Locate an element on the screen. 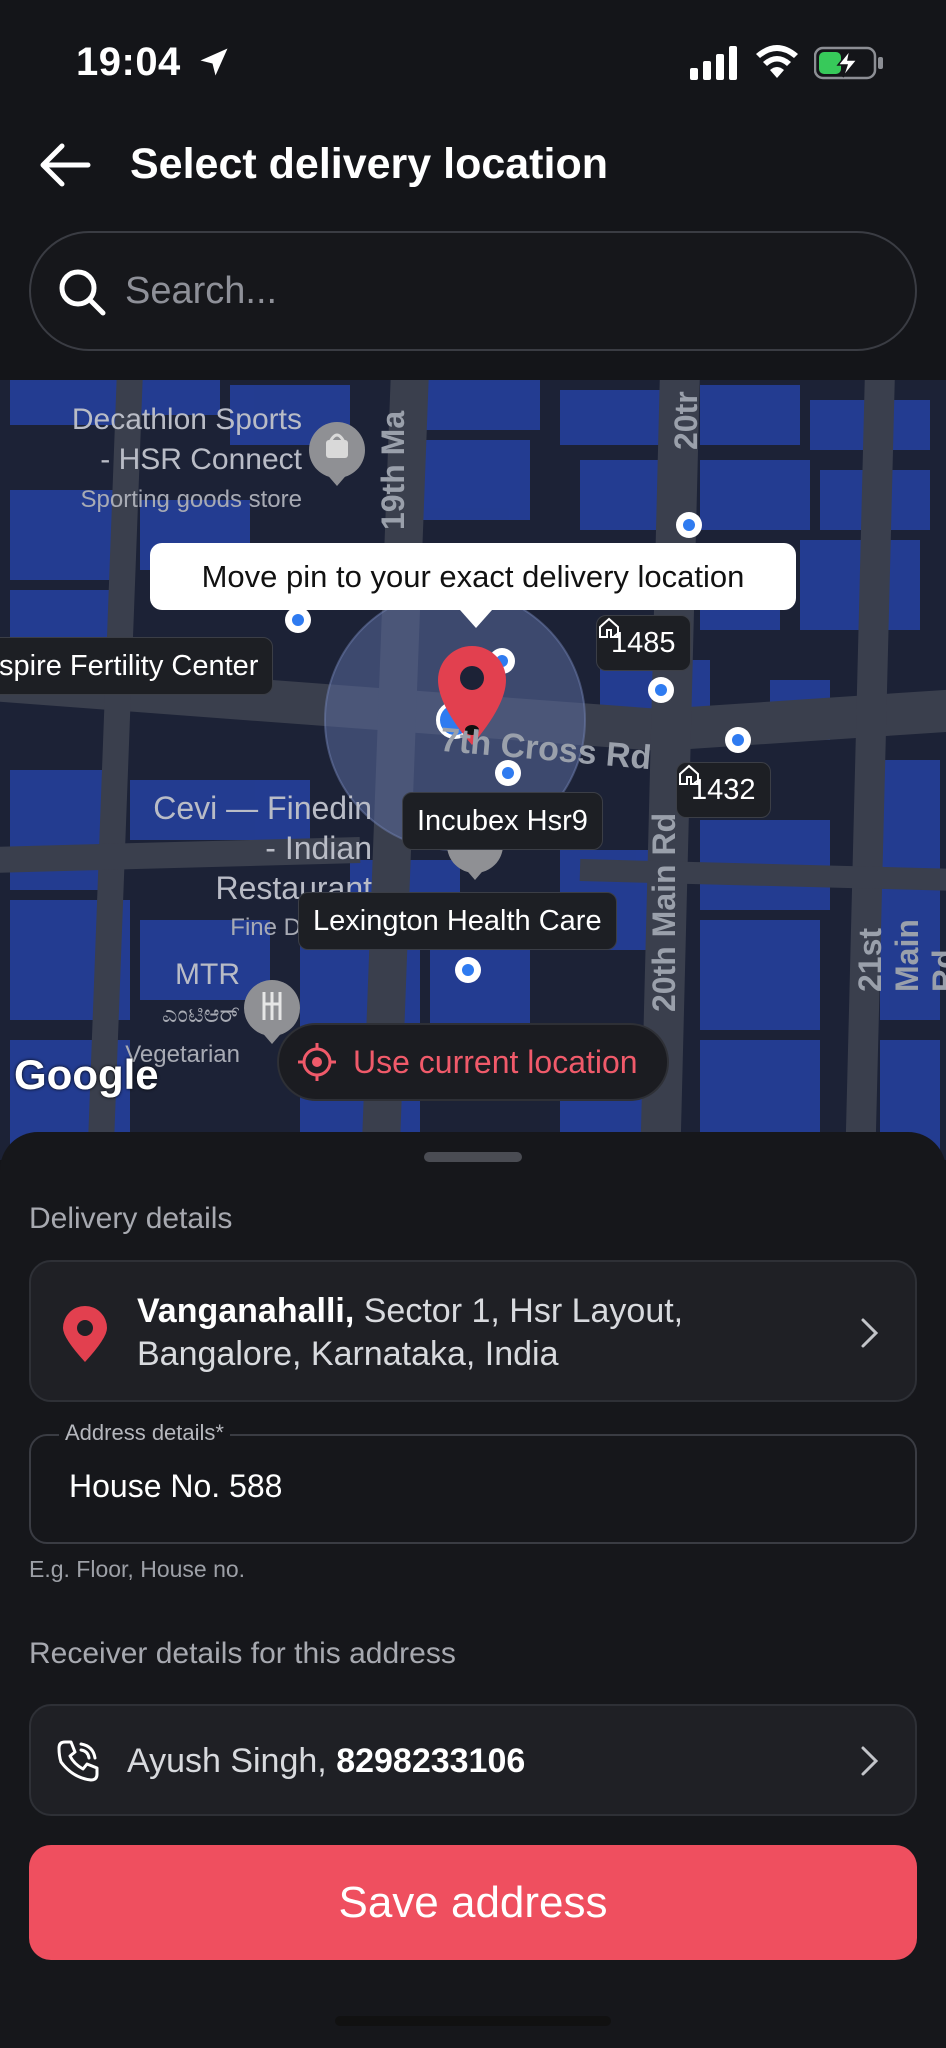 This screenshot has height=2048, width=946. address-details-label: Address details* is located at coordinates (144, 1433).